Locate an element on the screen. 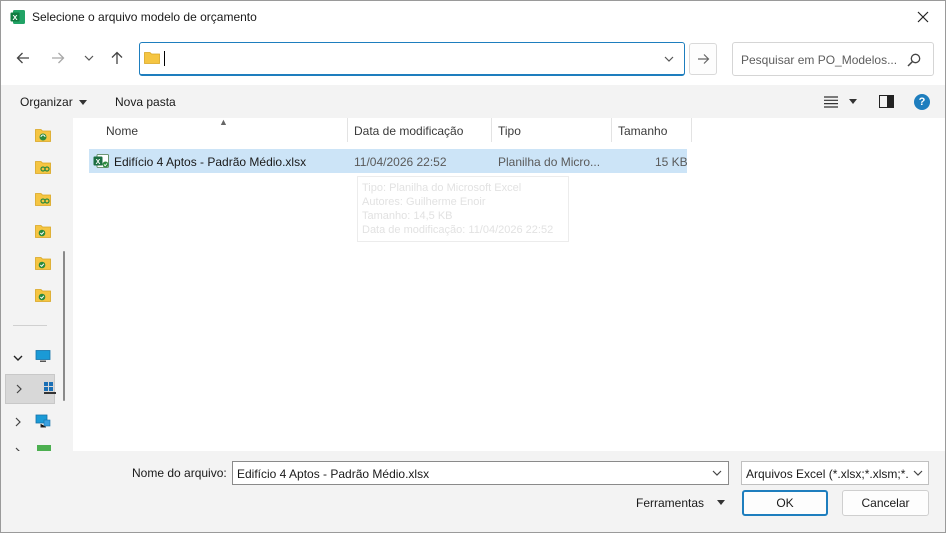  windows-drive-icon is located at coordinates (50, 388).